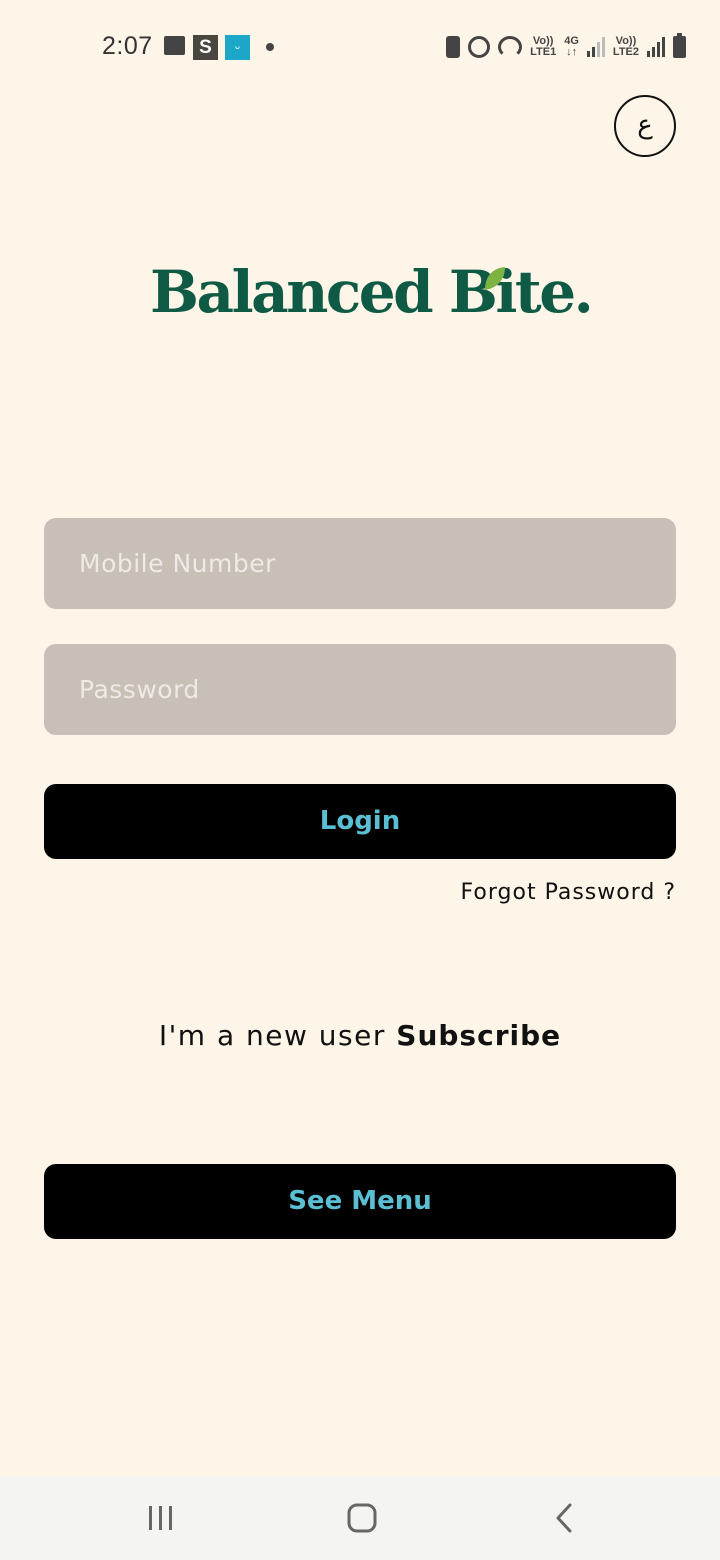 Image resolution: width=720 pixels, height=1560 pixels. I want to click on lte2-label: LTE2, so click(625, 52).